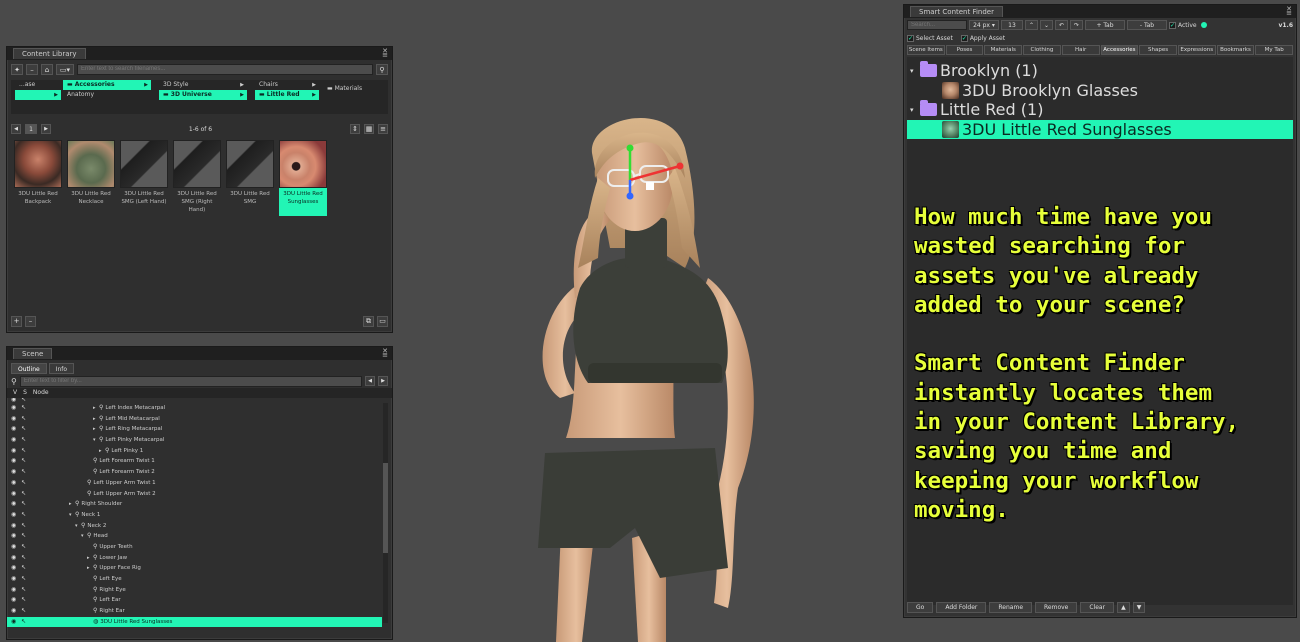 The height and width of the screenshot is (642, 1300). What do you see at coordinates (1003, 49) in the screenshot?
I see `tab-materials: Materials` at bounding box center [1003, 49].